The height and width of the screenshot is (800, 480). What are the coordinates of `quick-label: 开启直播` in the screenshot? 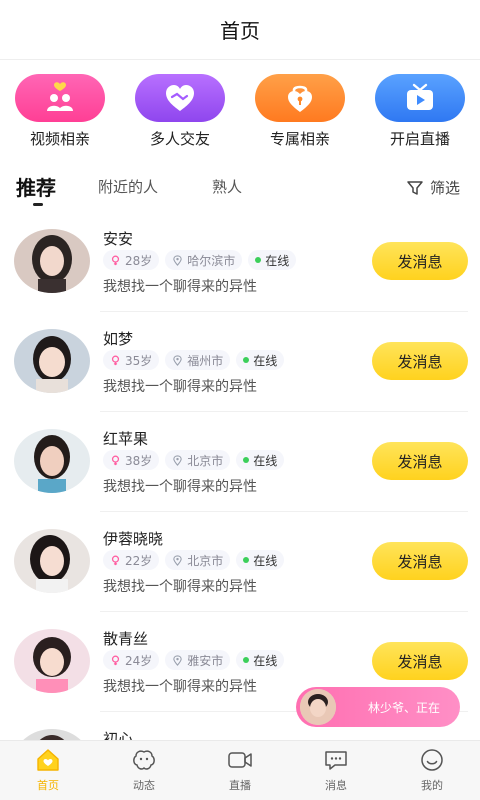 It's located at (419, 139).